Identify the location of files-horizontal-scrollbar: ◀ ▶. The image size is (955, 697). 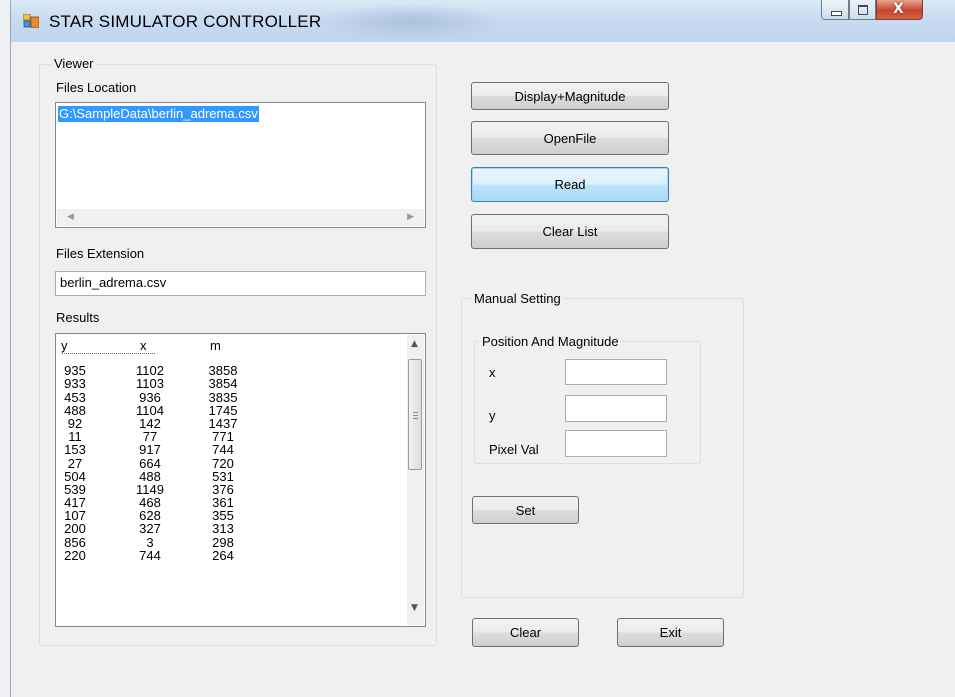
(240, 217).